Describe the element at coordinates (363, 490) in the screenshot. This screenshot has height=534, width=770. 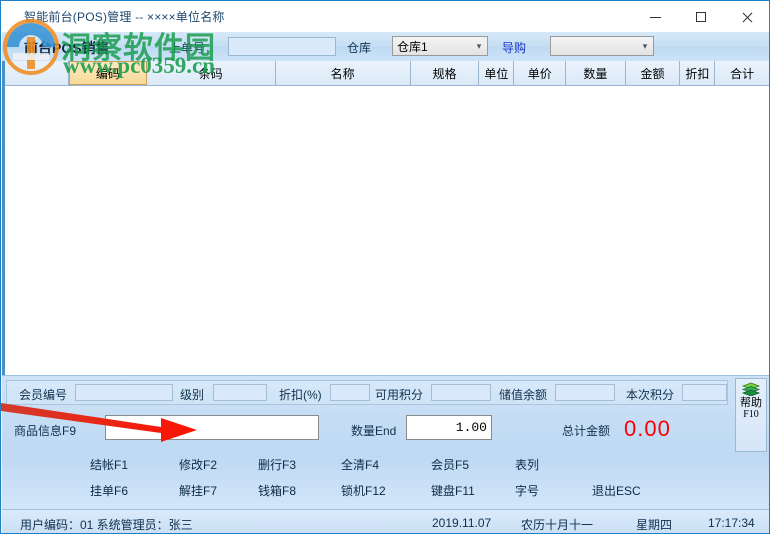
I see `function-key-锁机F12: 锁机F12` at that location.